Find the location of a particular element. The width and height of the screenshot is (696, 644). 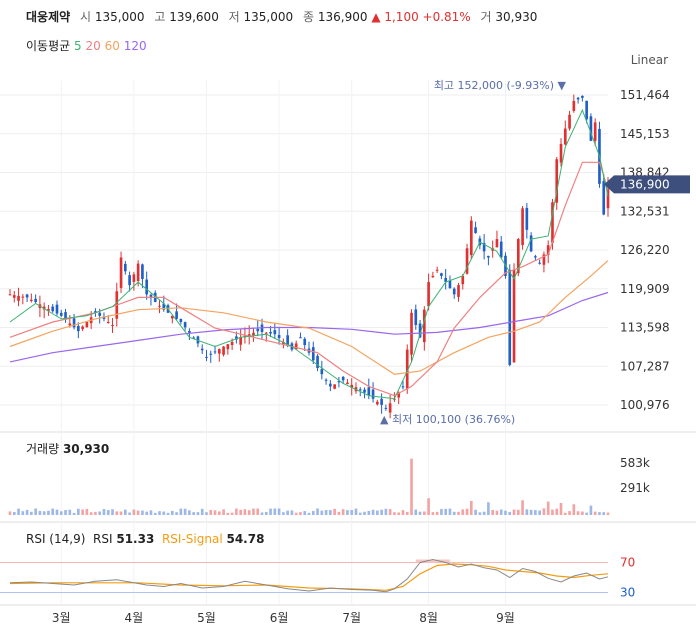

y-tick-label: 113,598 is located at coordinates (645, 328).